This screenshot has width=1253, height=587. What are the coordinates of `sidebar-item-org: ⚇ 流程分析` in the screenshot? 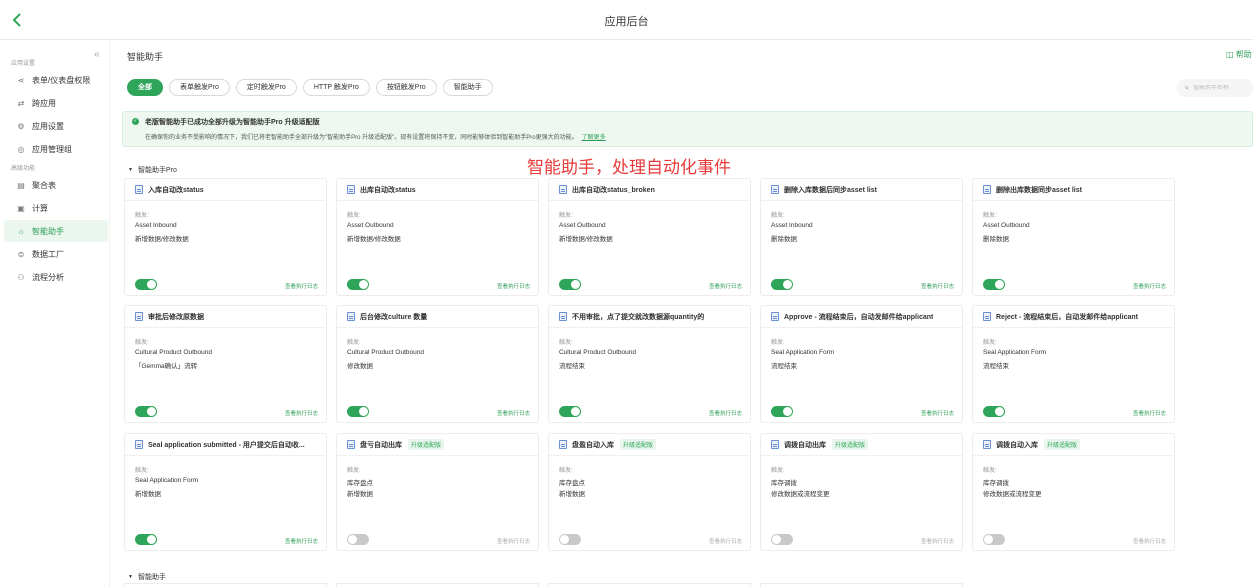 It's located at (56, 277).